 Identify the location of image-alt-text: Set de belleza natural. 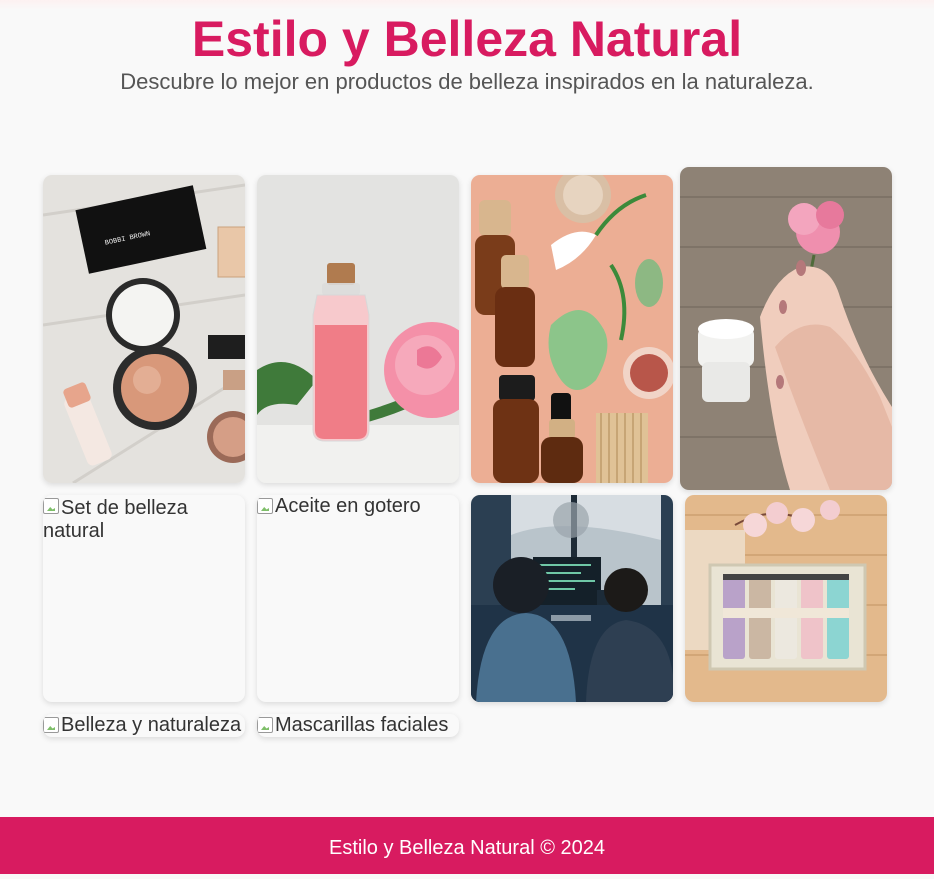
(115, 519).